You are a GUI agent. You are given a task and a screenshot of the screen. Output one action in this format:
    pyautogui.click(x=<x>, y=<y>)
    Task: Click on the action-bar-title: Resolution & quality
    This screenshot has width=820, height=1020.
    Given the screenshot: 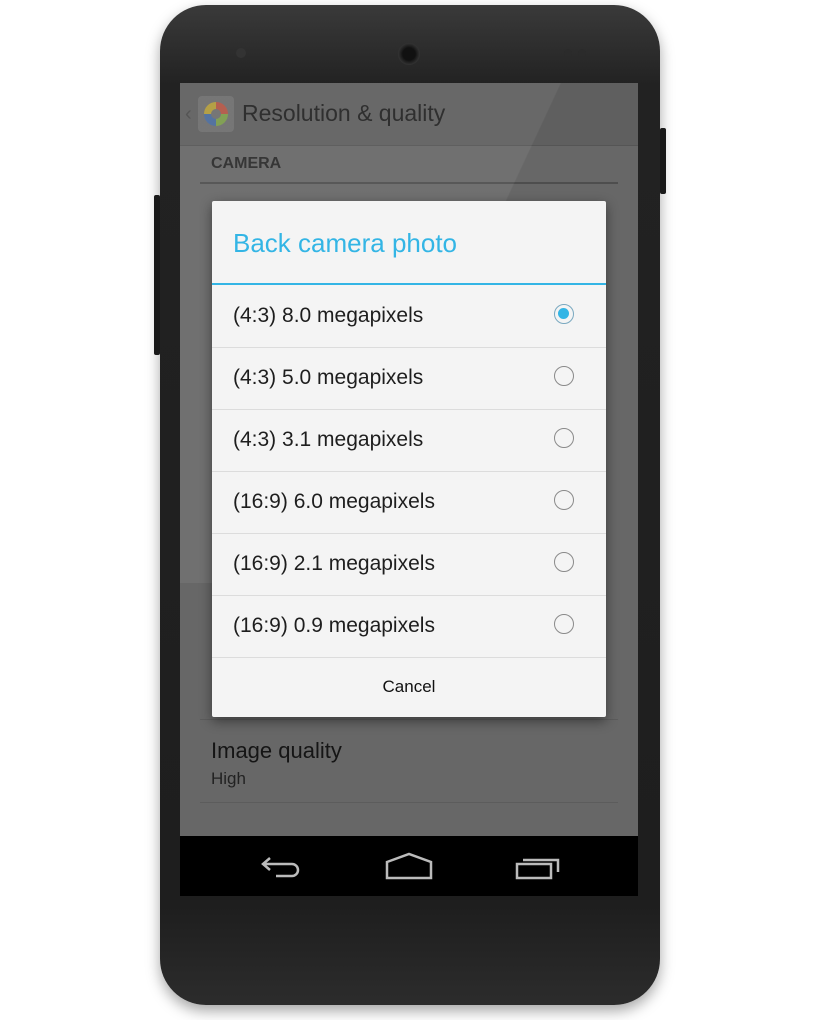 What is the action you would take?
    pyautogui.click(x=344, y=113)
    